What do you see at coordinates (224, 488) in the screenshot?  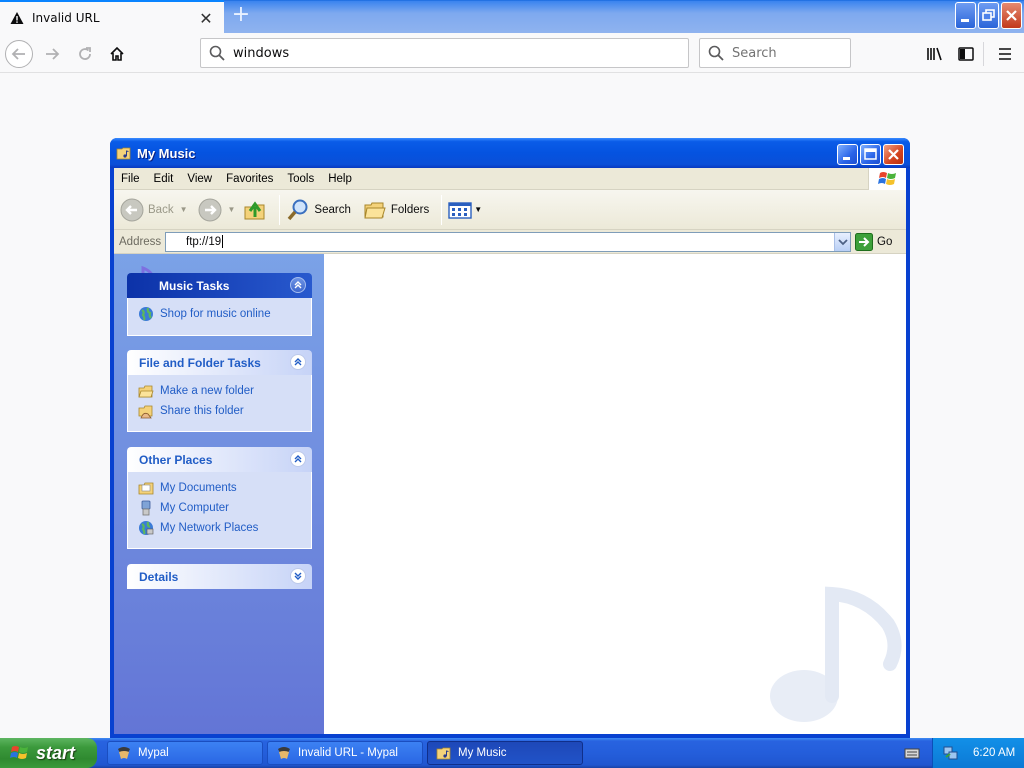 I see `my-documents-link: My Documents` at bounding box center [224, 488].